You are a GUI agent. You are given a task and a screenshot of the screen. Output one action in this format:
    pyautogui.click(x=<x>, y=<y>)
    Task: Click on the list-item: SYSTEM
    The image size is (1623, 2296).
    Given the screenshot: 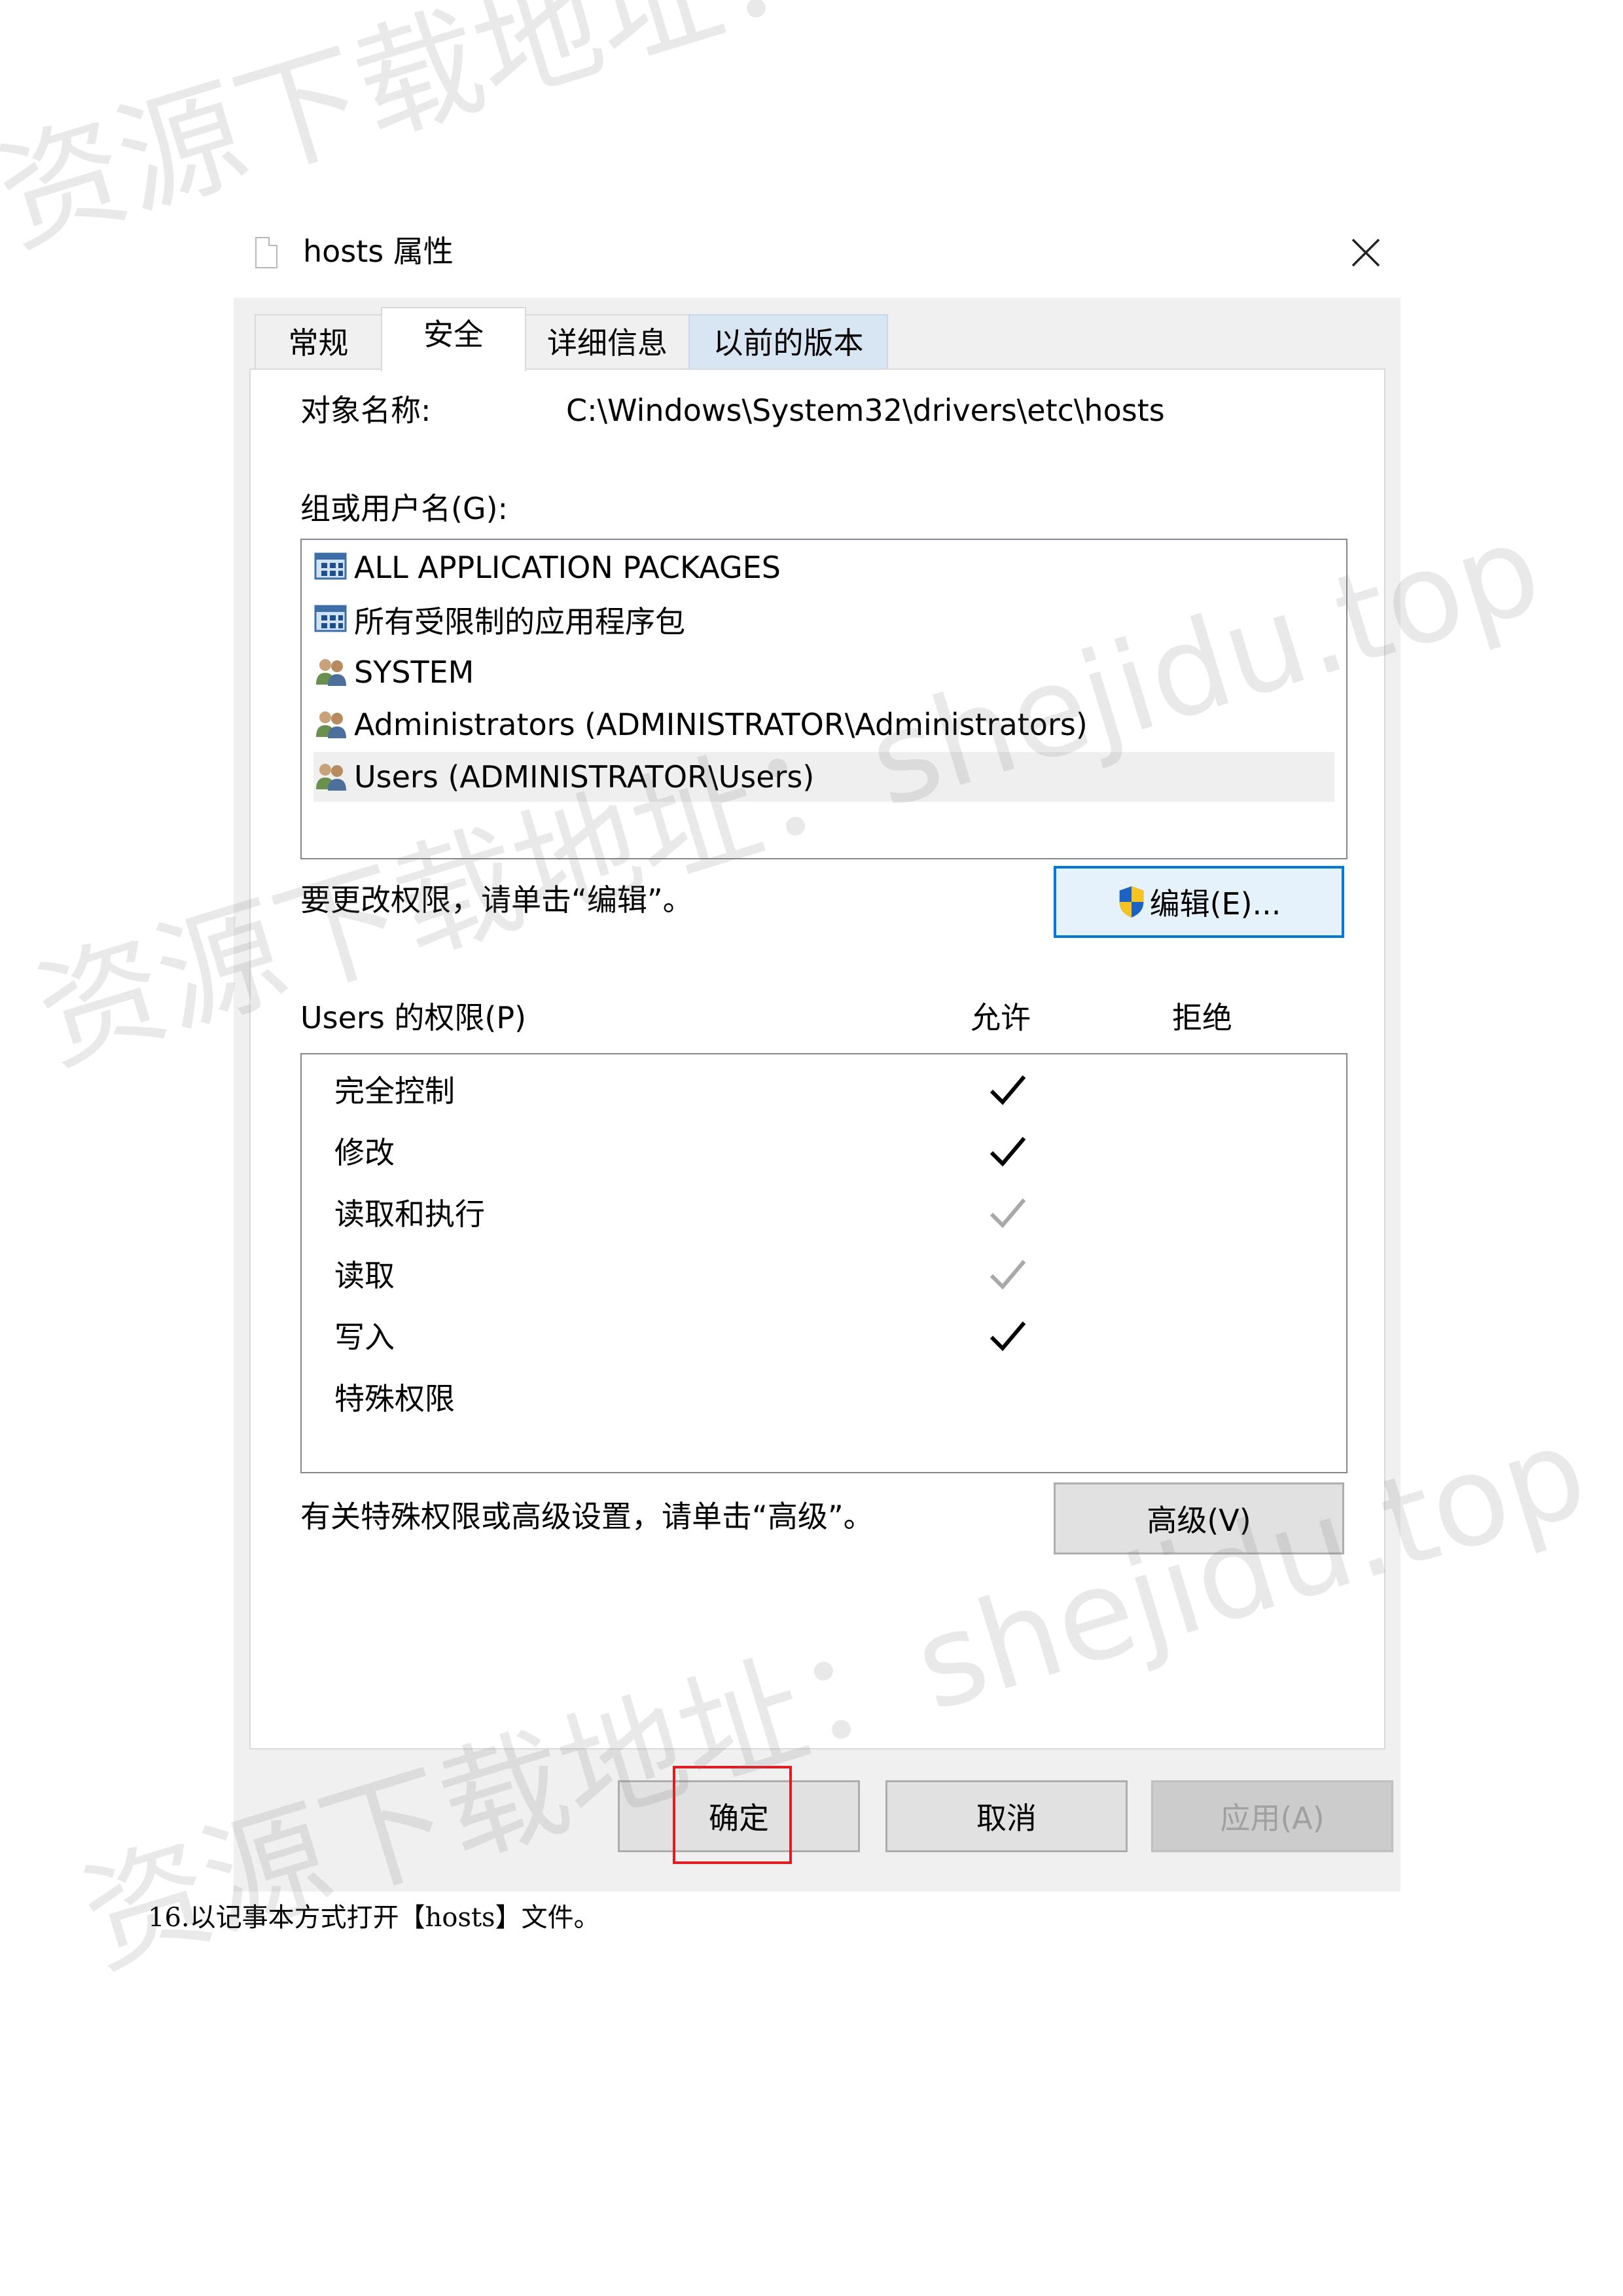 What is the action you would take?
    pyautogui.click(x=823, y=672)
    